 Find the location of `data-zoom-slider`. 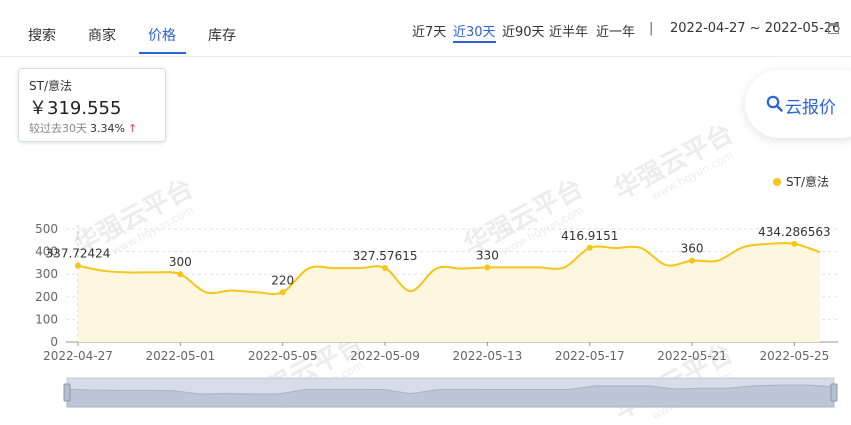

data-zoom-slider is located at coordinates (450, 392).